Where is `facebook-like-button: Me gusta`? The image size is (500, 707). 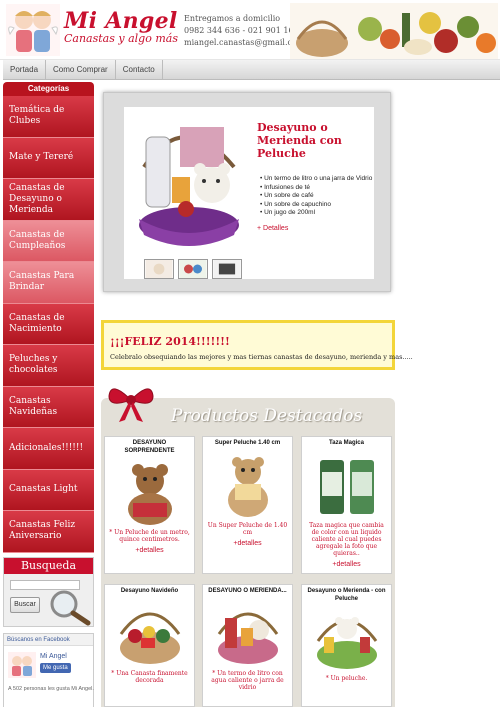
facebook-like-button: Me gusta is located at coordinates (55, 667).